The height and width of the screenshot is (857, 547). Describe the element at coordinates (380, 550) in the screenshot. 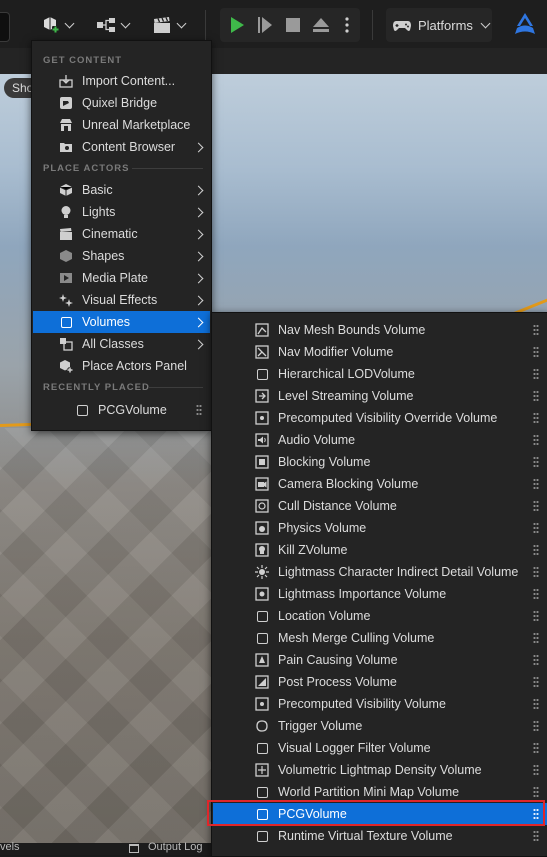

I see `kill-zvolume-item: Kill ZVolume` at that location.